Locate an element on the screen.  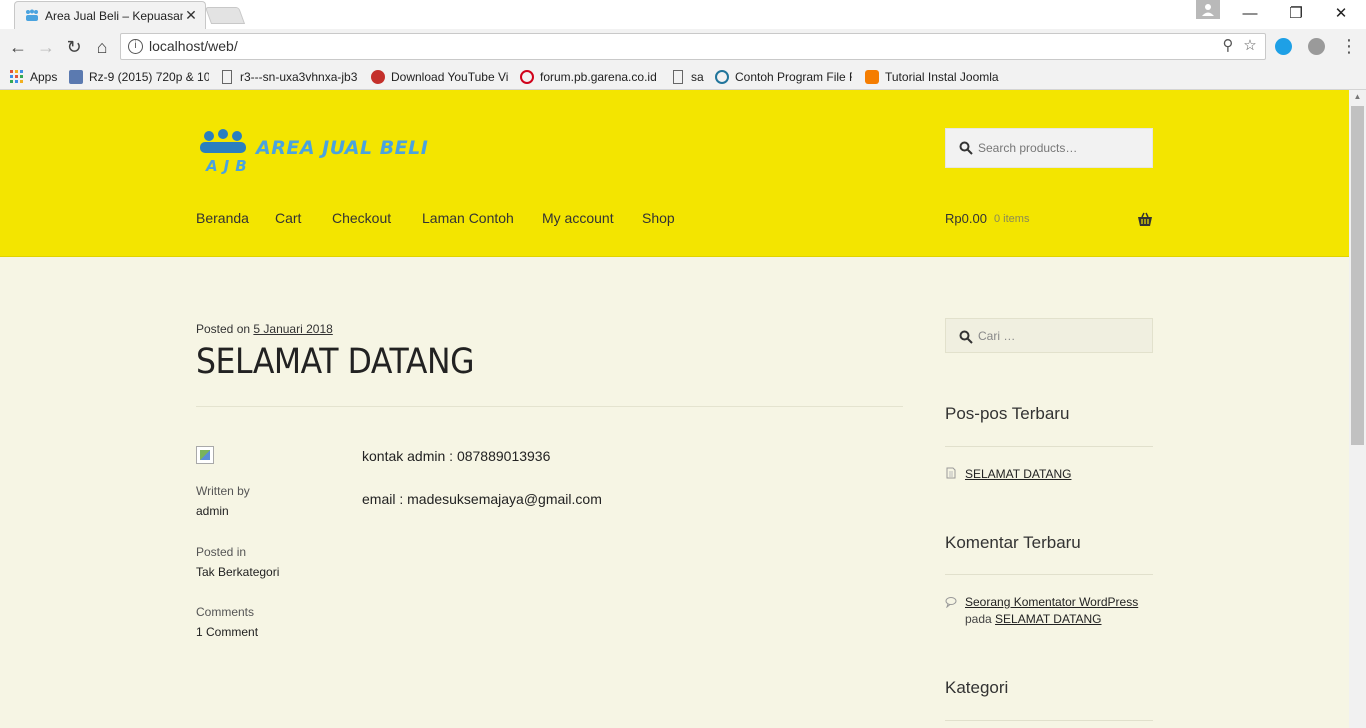
restore-button: ❐ is located at coordinates (1296, 14).